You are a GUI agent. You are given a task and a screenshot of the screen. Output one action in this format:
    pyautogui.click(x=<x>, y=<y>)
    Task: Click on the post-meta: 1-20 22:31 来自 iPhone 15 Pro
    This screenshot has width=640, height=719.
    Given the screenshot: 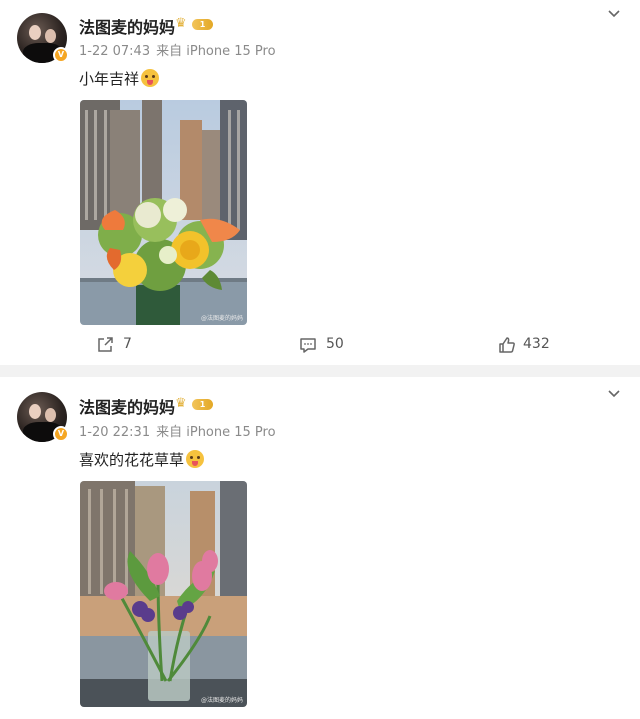 What is the action you would take?
    pyautogui.click(x=177, y=430)
    